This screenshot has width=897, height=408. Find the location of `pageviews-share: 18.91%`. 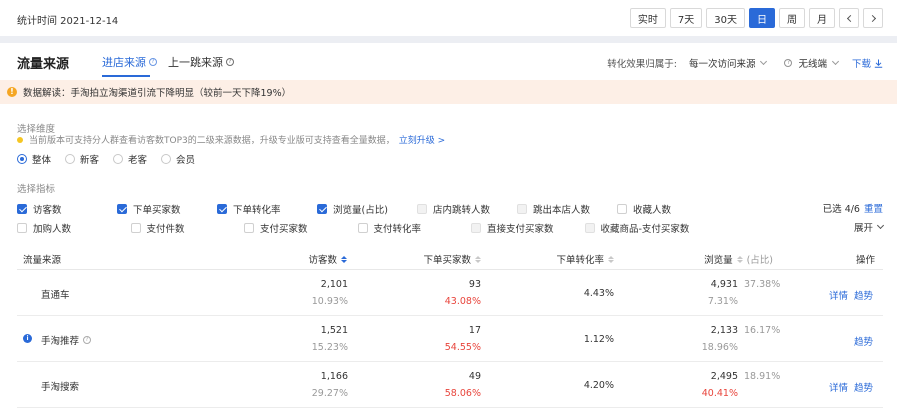

pageviews-share: 18.91% is located at coordinates (762, 376).